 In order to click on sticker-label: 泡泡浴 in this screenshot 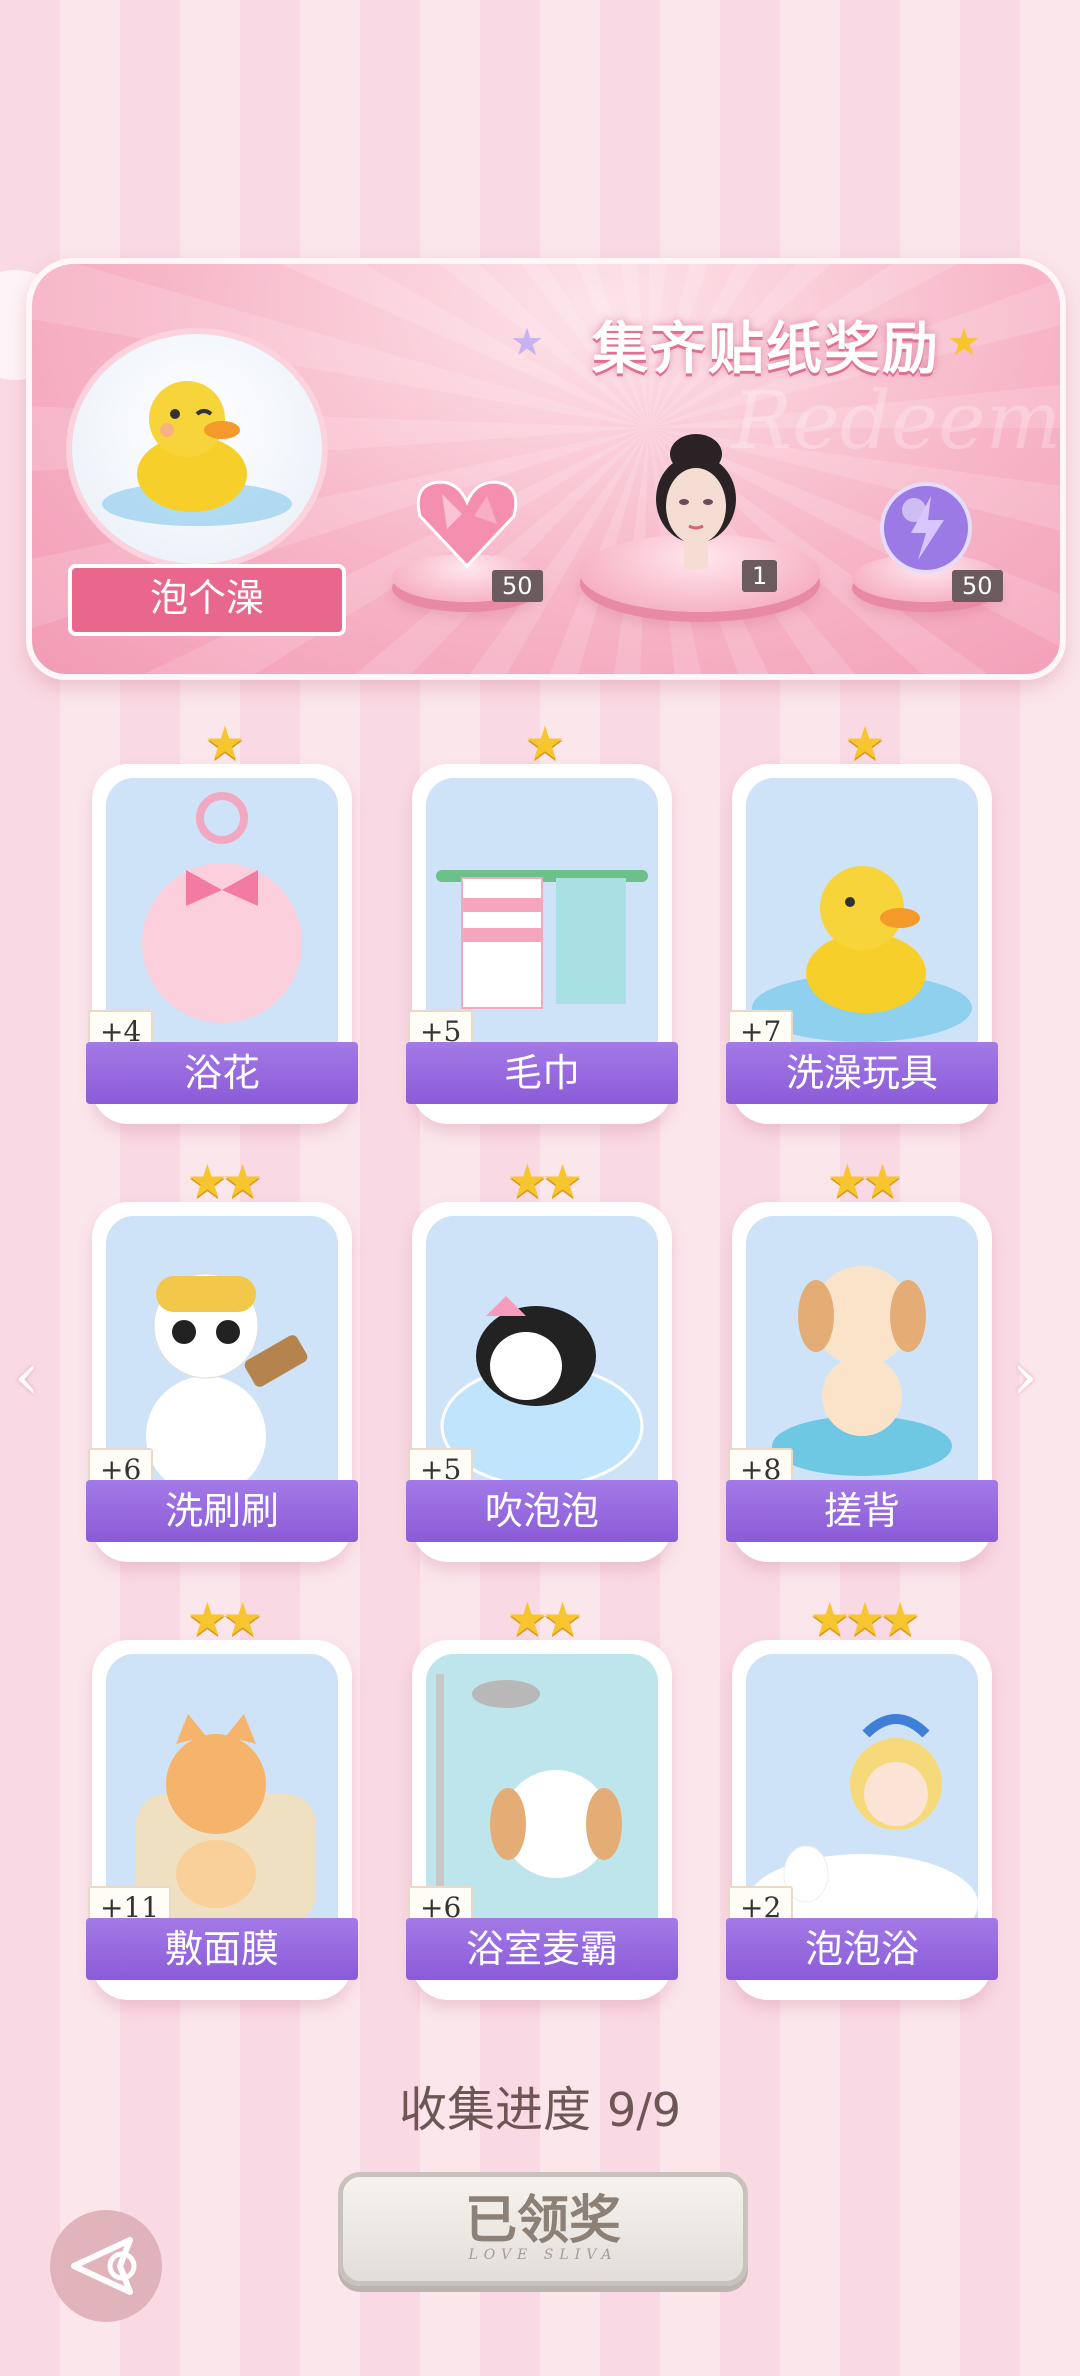, I will do `click(862, 1949)`.